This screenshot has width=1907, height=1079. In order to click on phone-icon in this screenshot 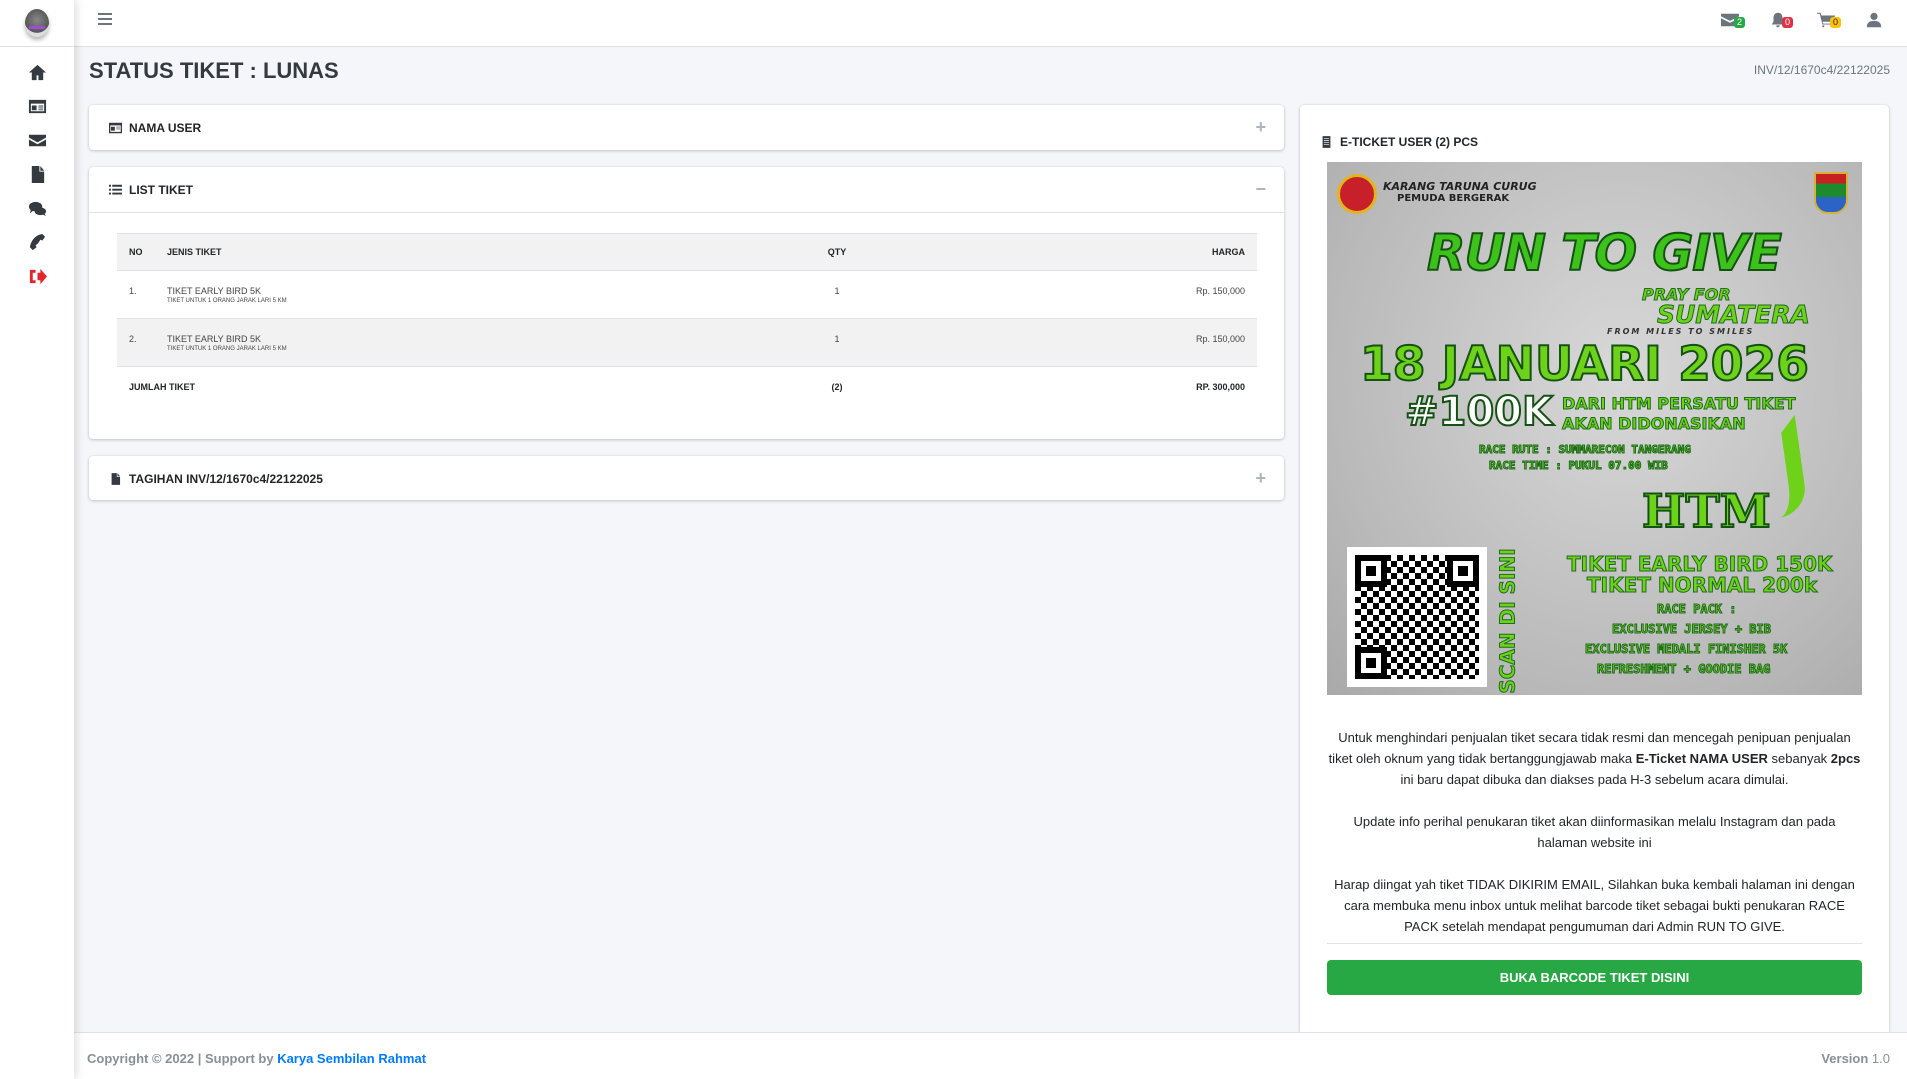, I will do `click(37, 241)`.